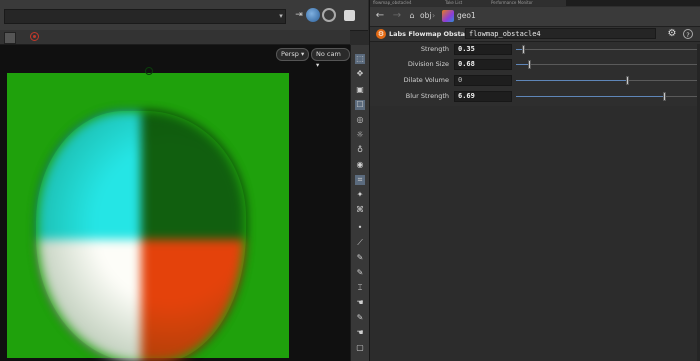 Image resolution: width=700 pixels, height=361 pixels. What do you see at coordinates (426, 80) in the screenshot?
I see `param-label: Dilate Volume` at bounding box center [426, 80].